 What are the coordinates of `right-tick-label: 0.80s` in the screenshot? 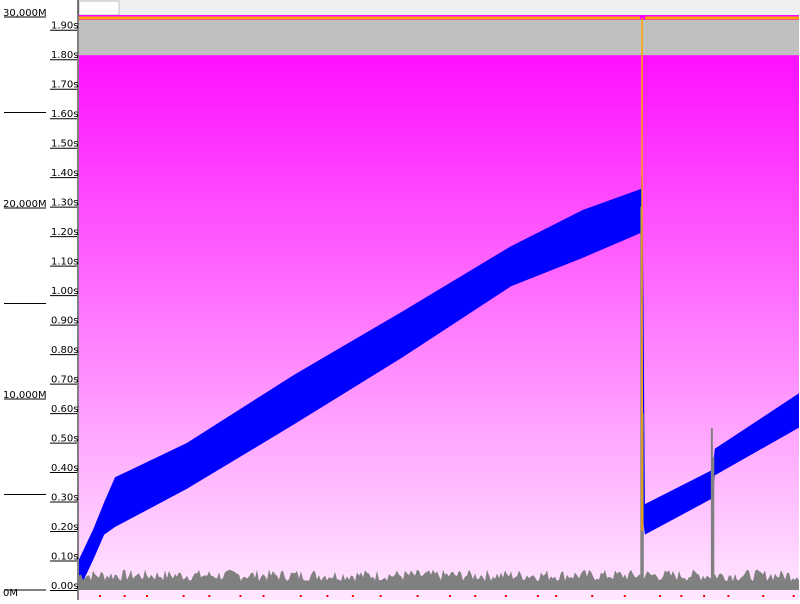 It's located at (64, 350).